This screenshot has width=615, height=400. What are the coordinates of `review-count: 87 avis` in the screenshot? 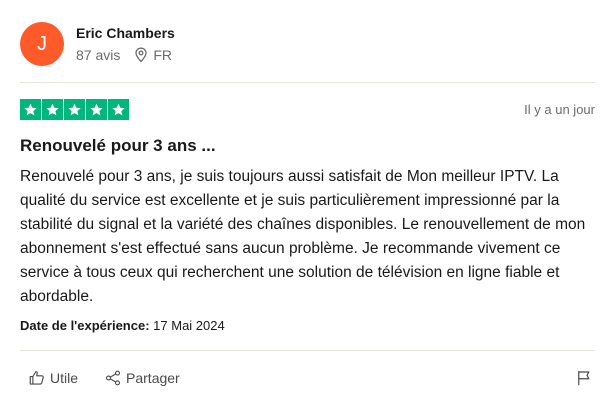 It's located at (98, 55).